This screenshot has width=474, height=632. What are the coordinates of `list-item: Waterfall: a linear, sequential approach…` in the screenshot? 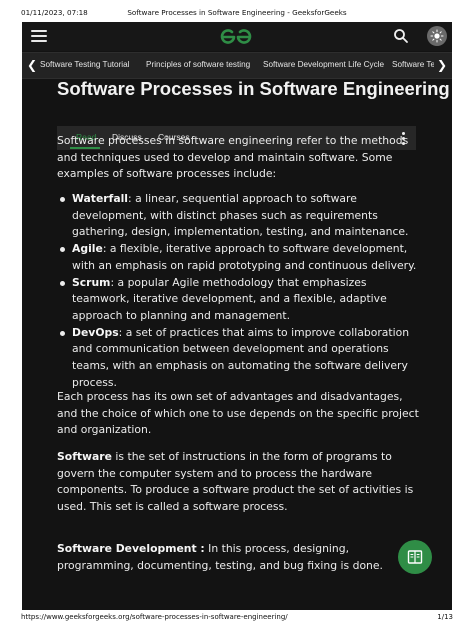 It's located at (239, 216).